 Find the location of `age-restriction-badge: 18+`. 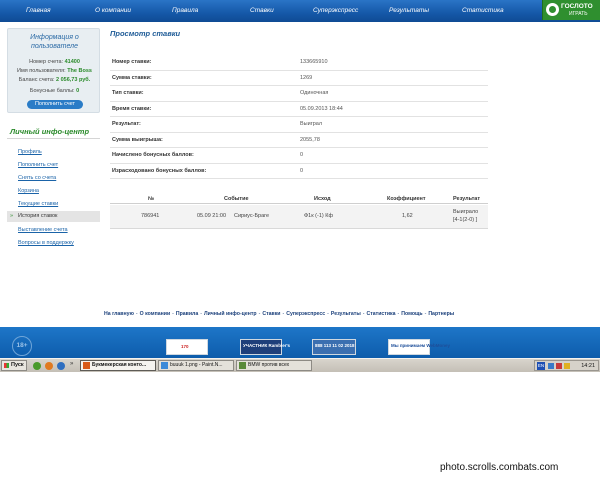

age-restriction-badge: 18+ is located at coordinates (22, 346).